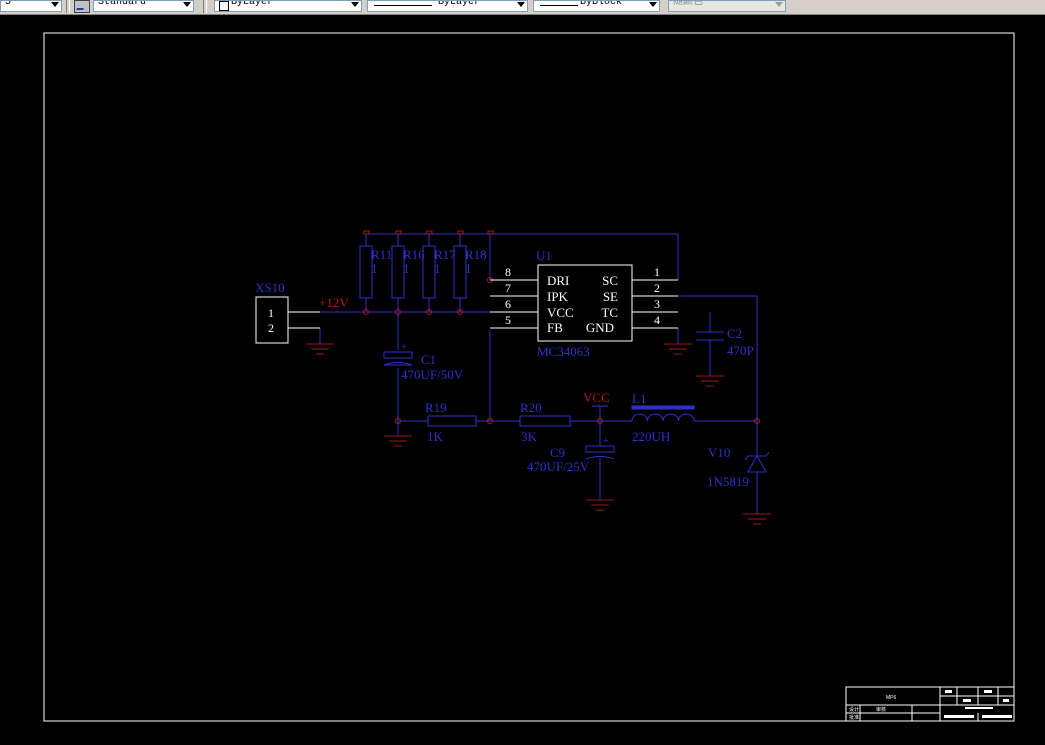  Describe the element at coordinates (508, 304) in the screenshot. I see `ic-pin-6: 6` at that location.